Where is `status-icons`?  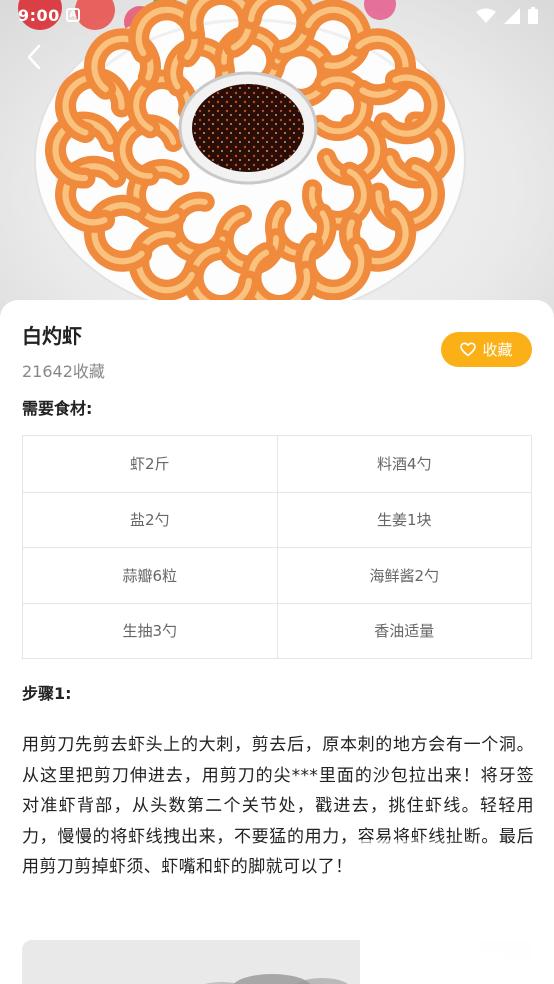
status-icons is located at coordinates (507, 15).